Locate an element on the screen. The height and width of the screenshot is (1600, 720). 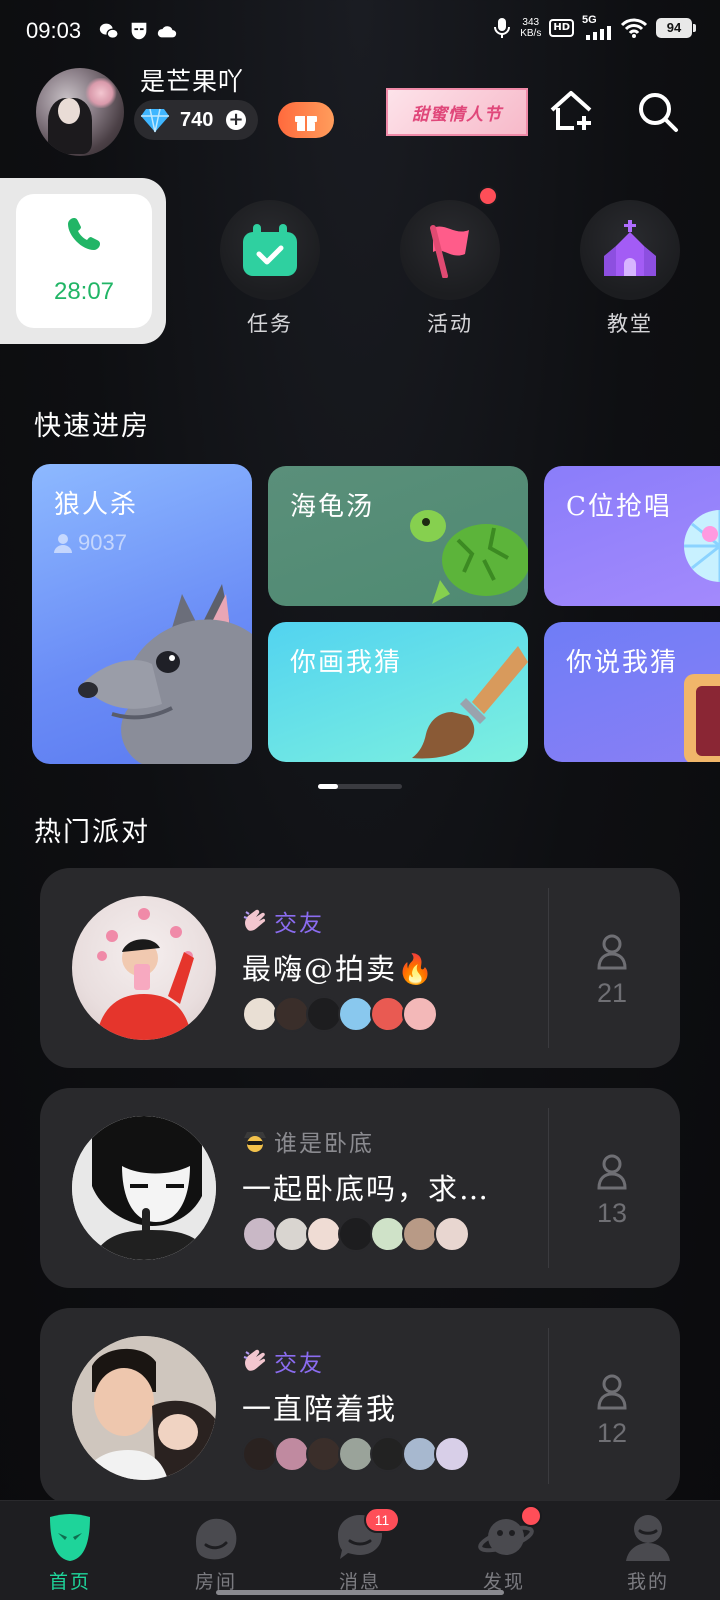
net-speed: 343 KB/s is located at coordinates (530, 28).